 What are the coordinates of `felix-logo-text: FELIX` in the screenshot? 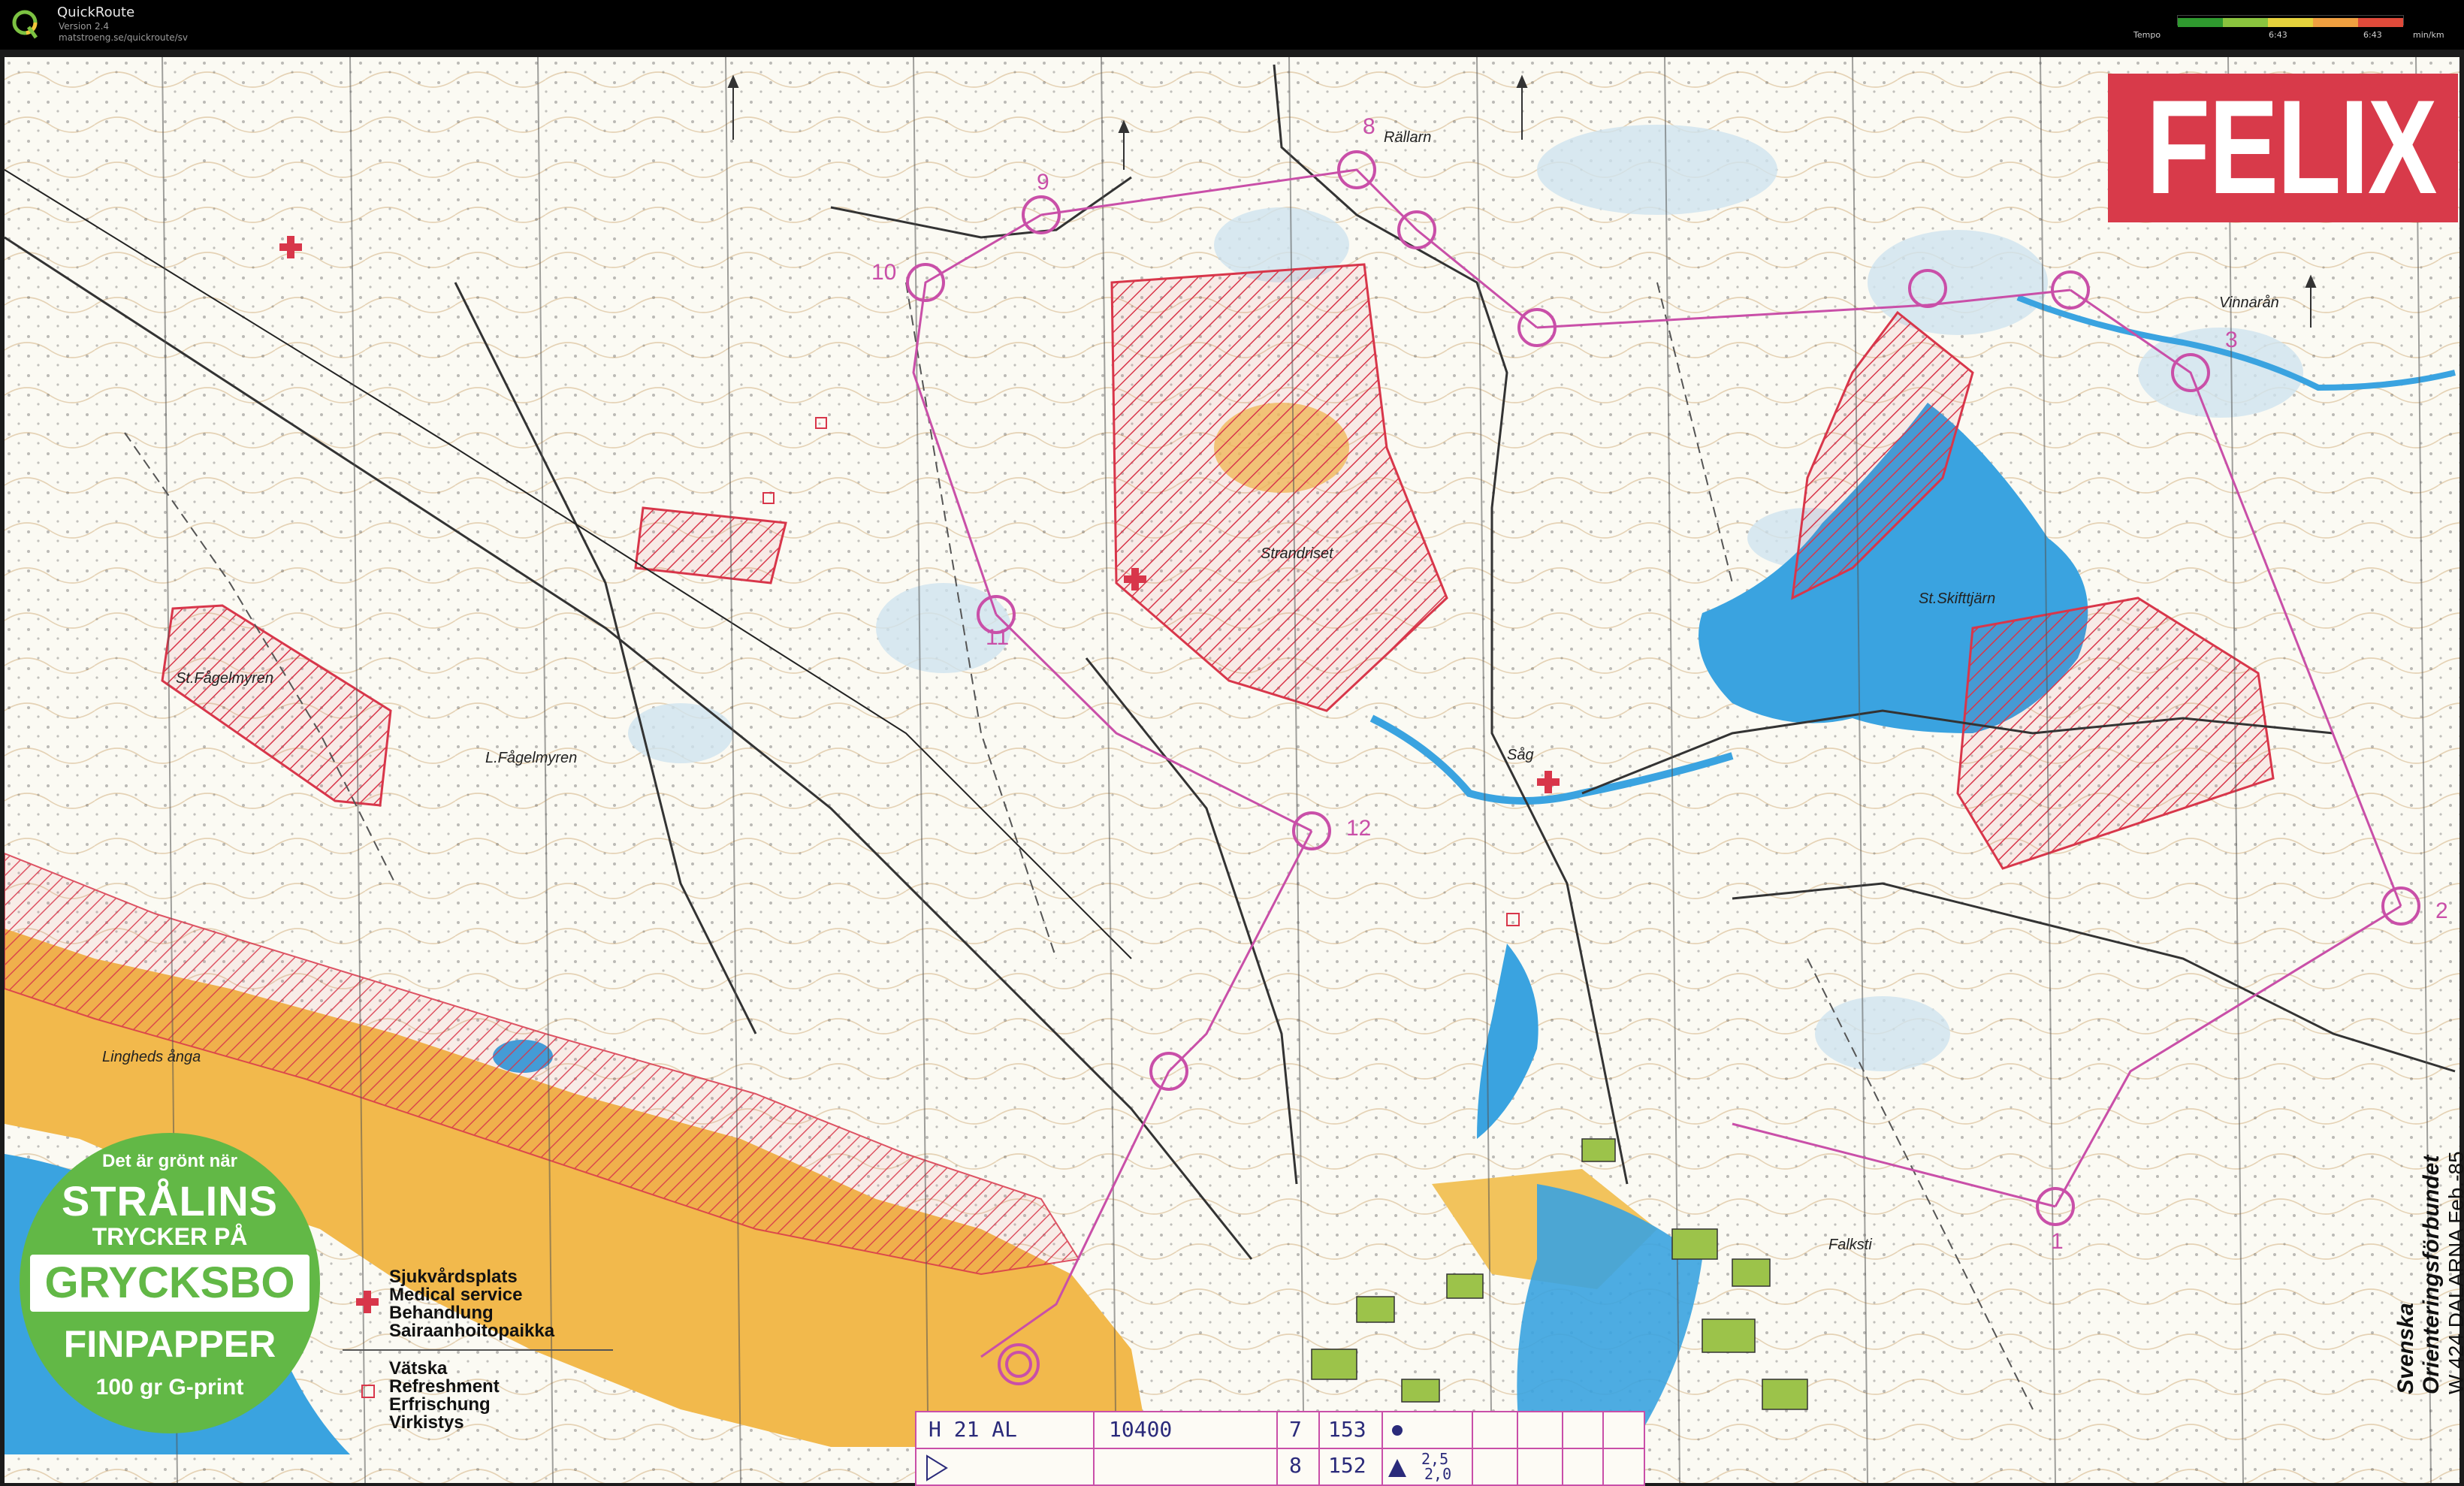 It's located at (2291, 147).